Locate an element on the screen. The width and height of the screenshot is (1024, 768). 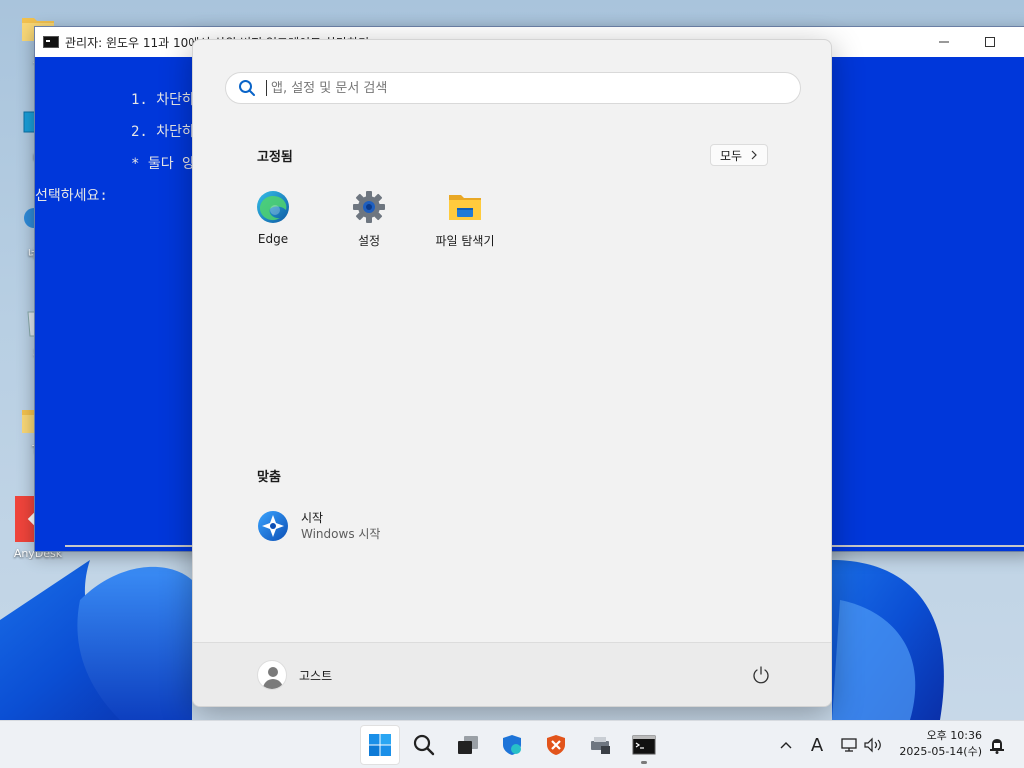
printer-icon is located at coordinates (600, 745).